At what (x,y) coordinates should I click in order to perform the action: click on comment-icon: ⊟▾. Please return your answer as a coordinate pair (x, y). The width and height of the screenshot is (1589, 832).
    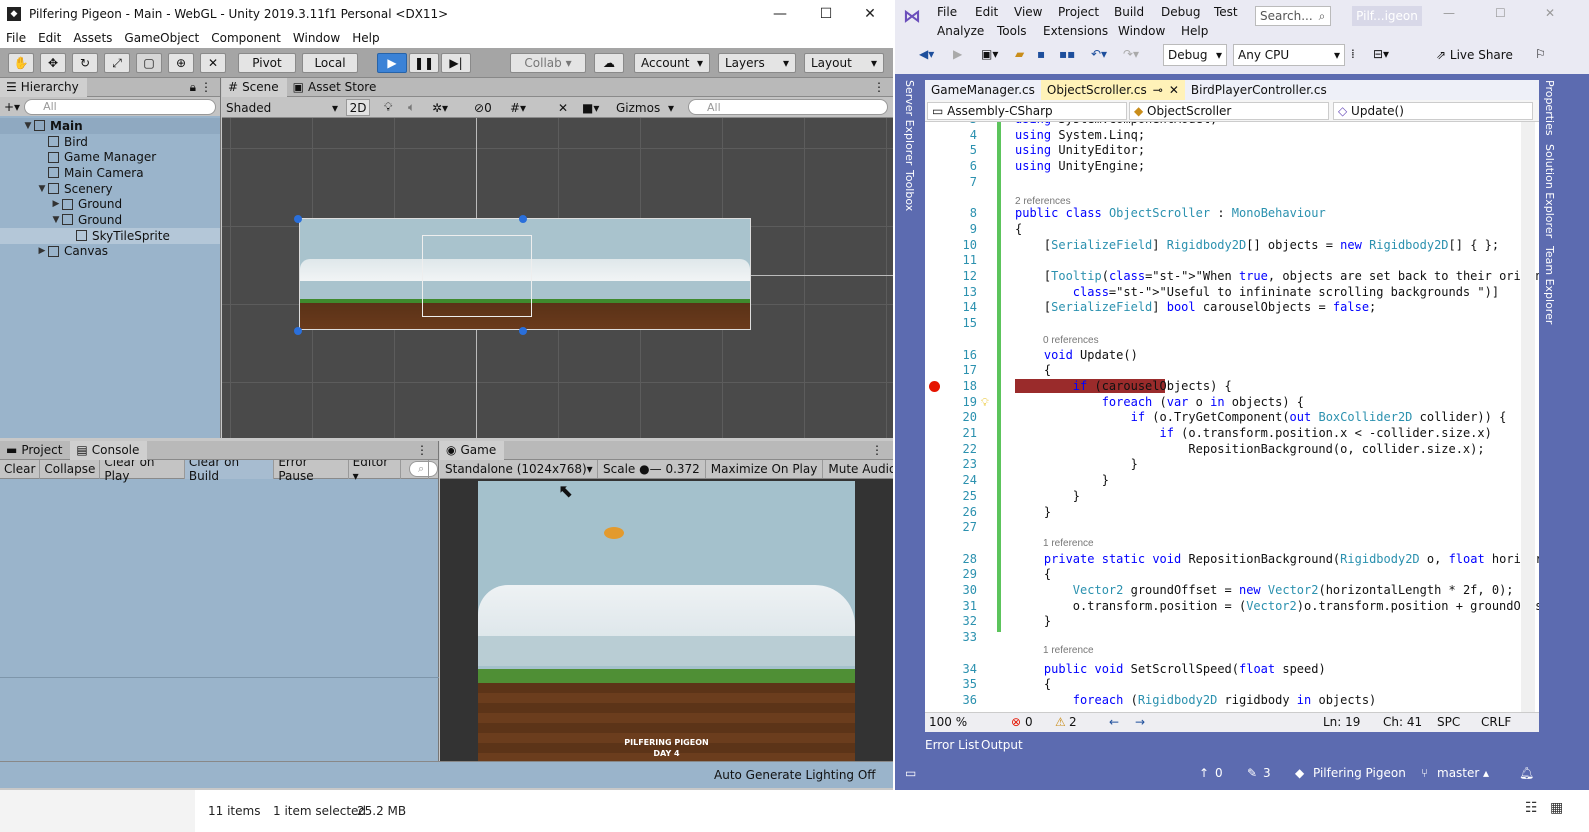
    Looking at the image, I should click on (1381, 54).